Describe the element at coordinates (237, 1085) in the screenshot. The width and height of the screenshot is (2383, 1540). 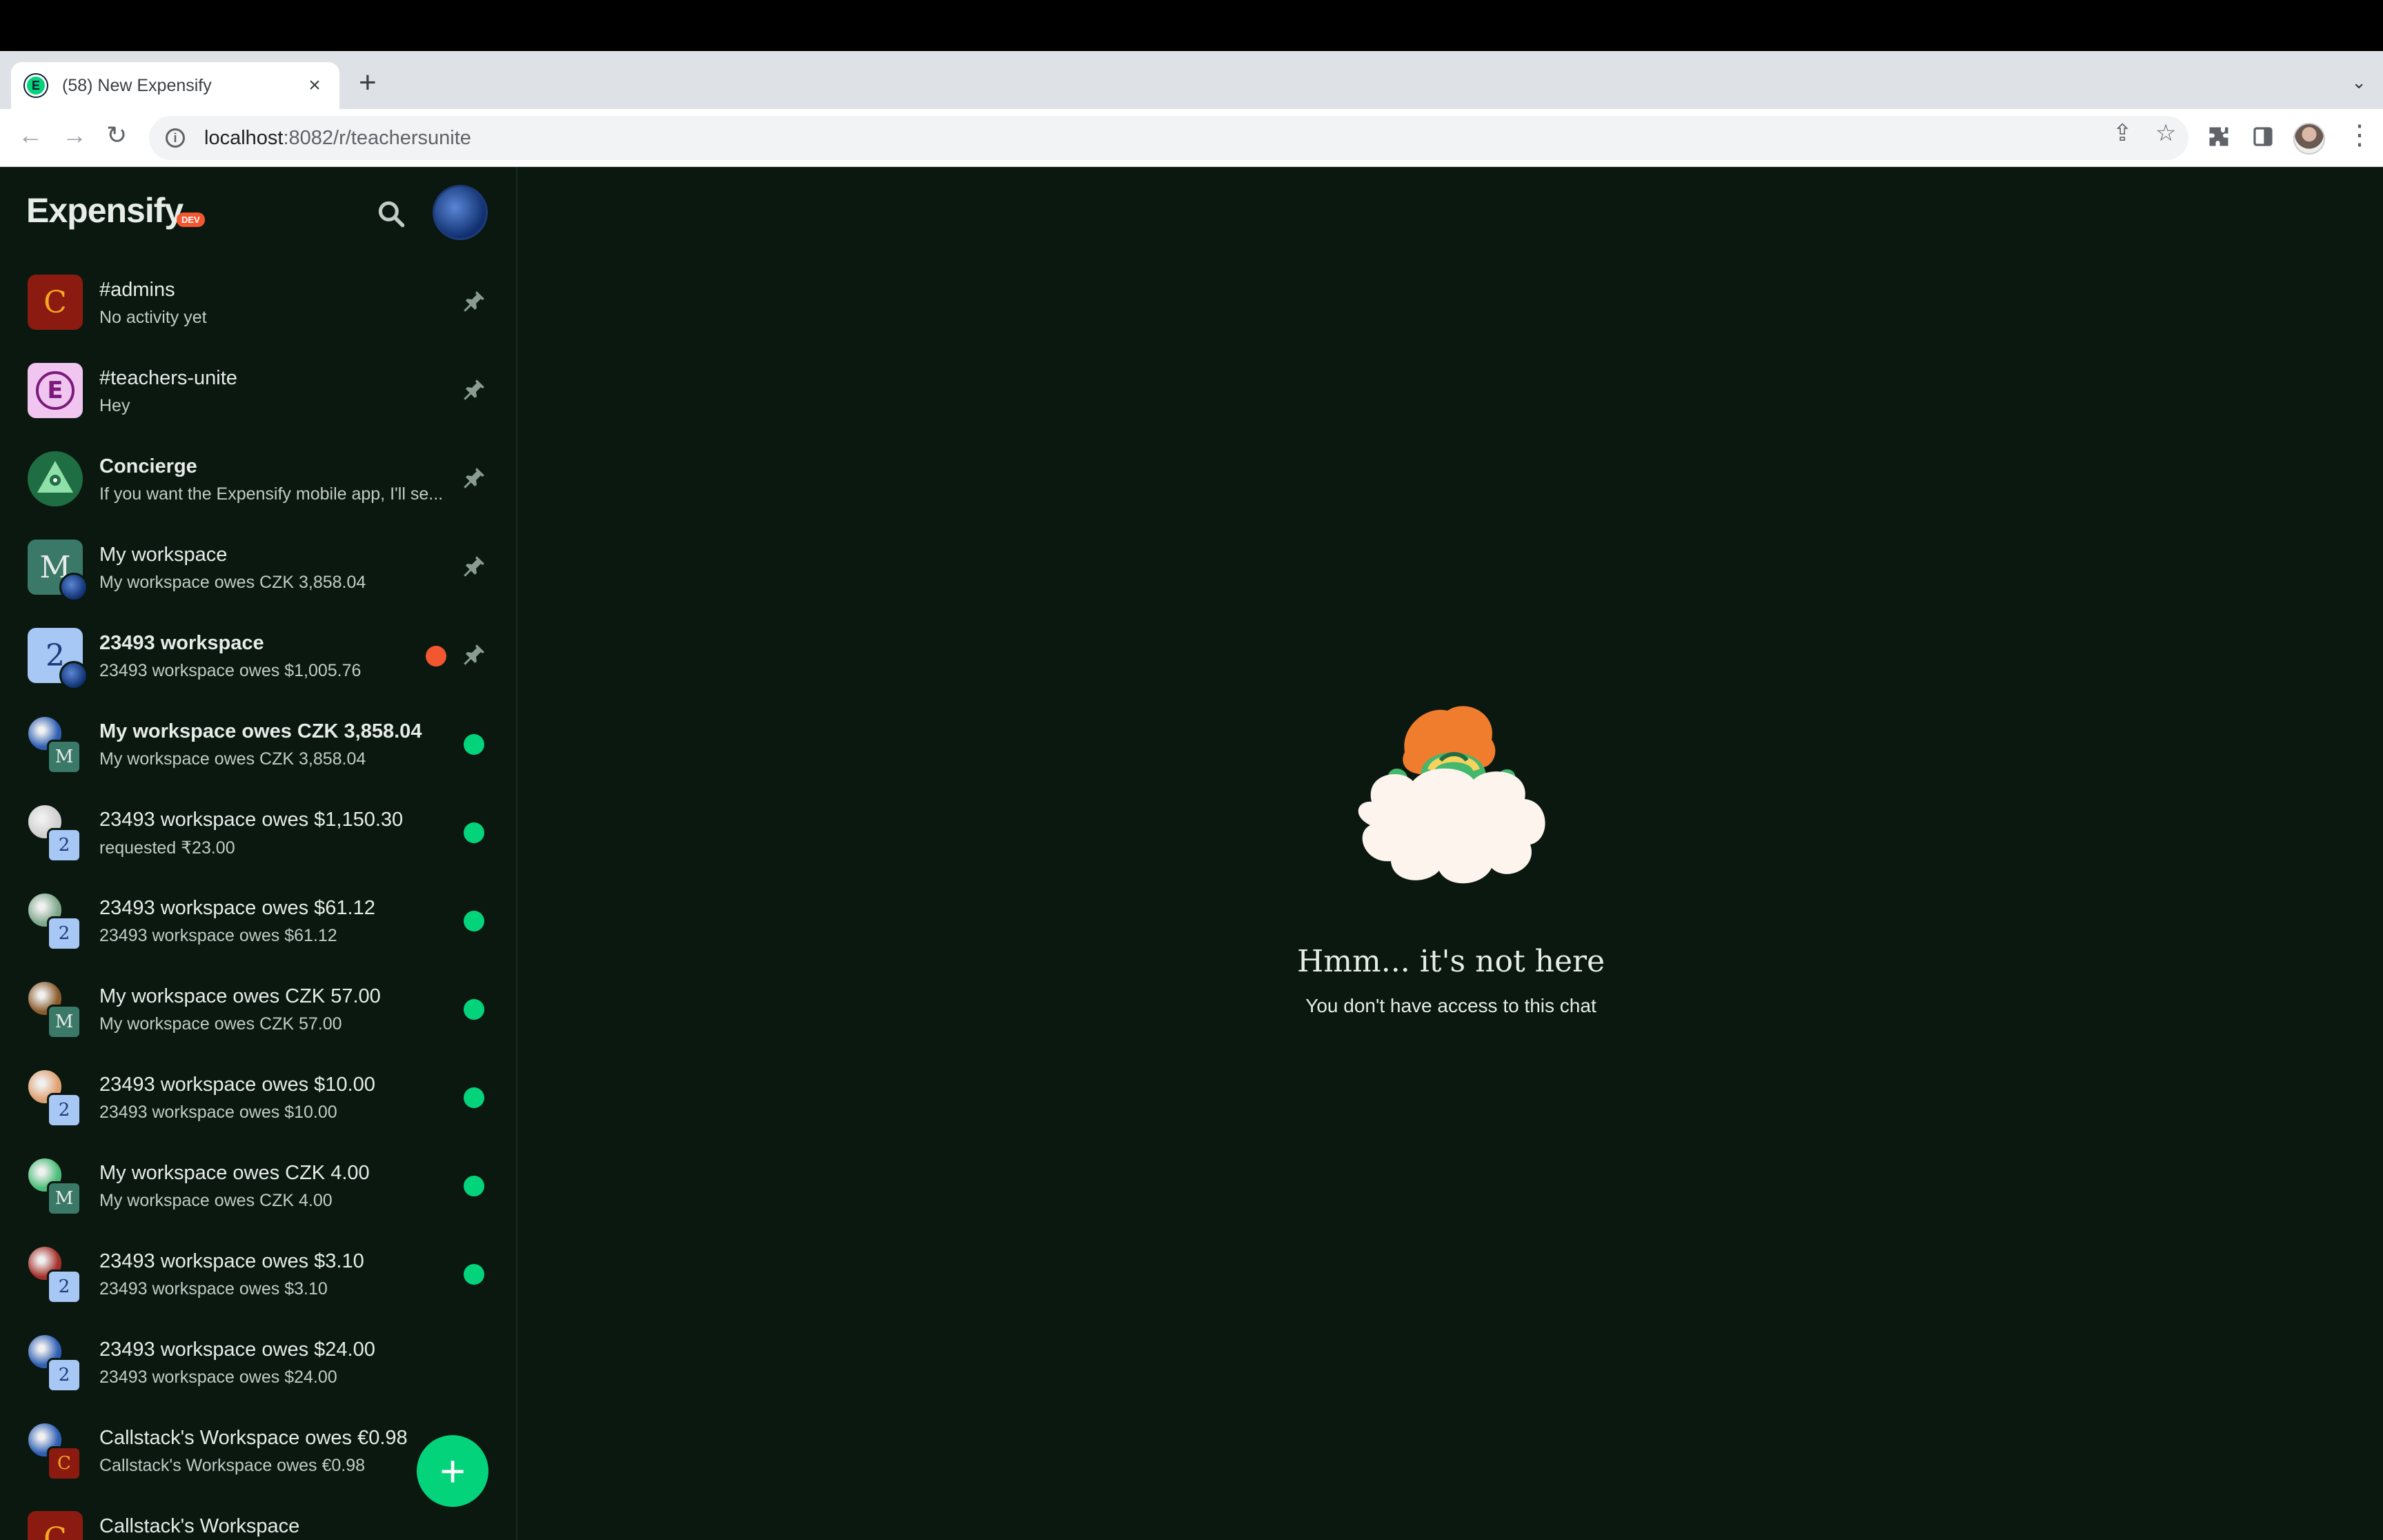
I see `chat-title: 23493 workspace owes $10.00` at that location.